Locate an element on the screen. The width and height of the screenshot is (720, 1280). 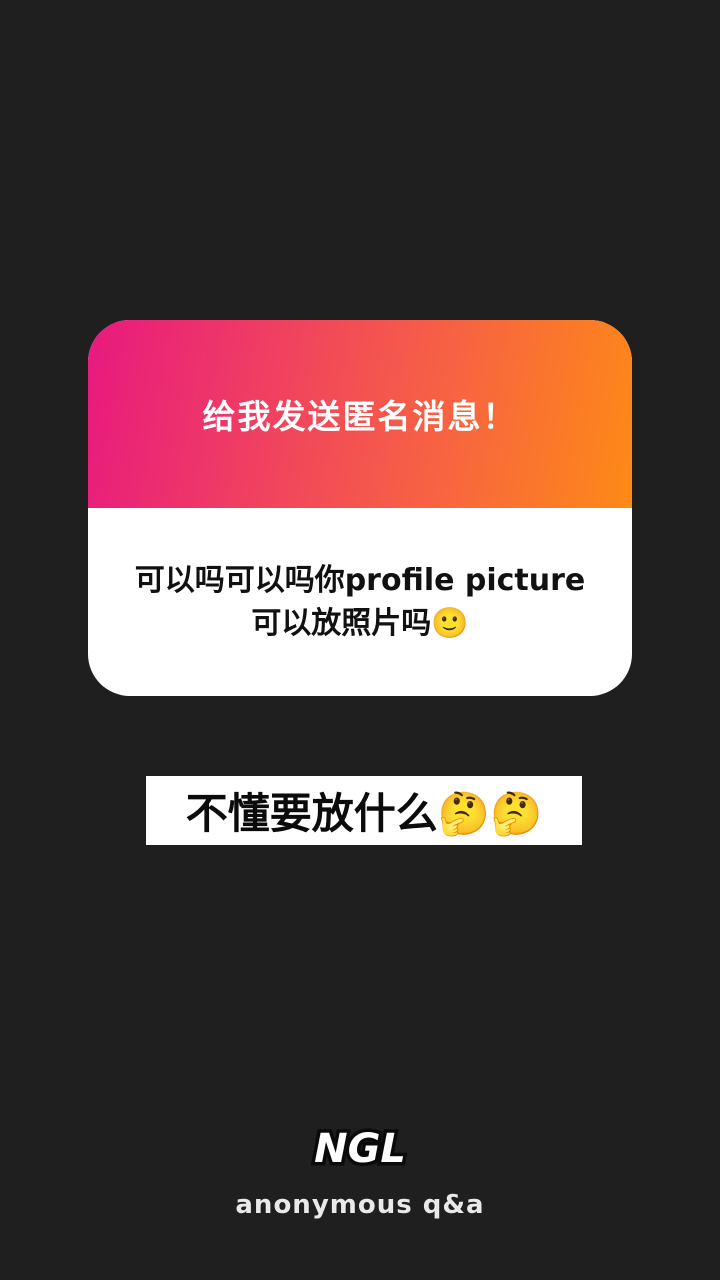
tagline: anonymous q&a is located at coordinates (360, 1205).